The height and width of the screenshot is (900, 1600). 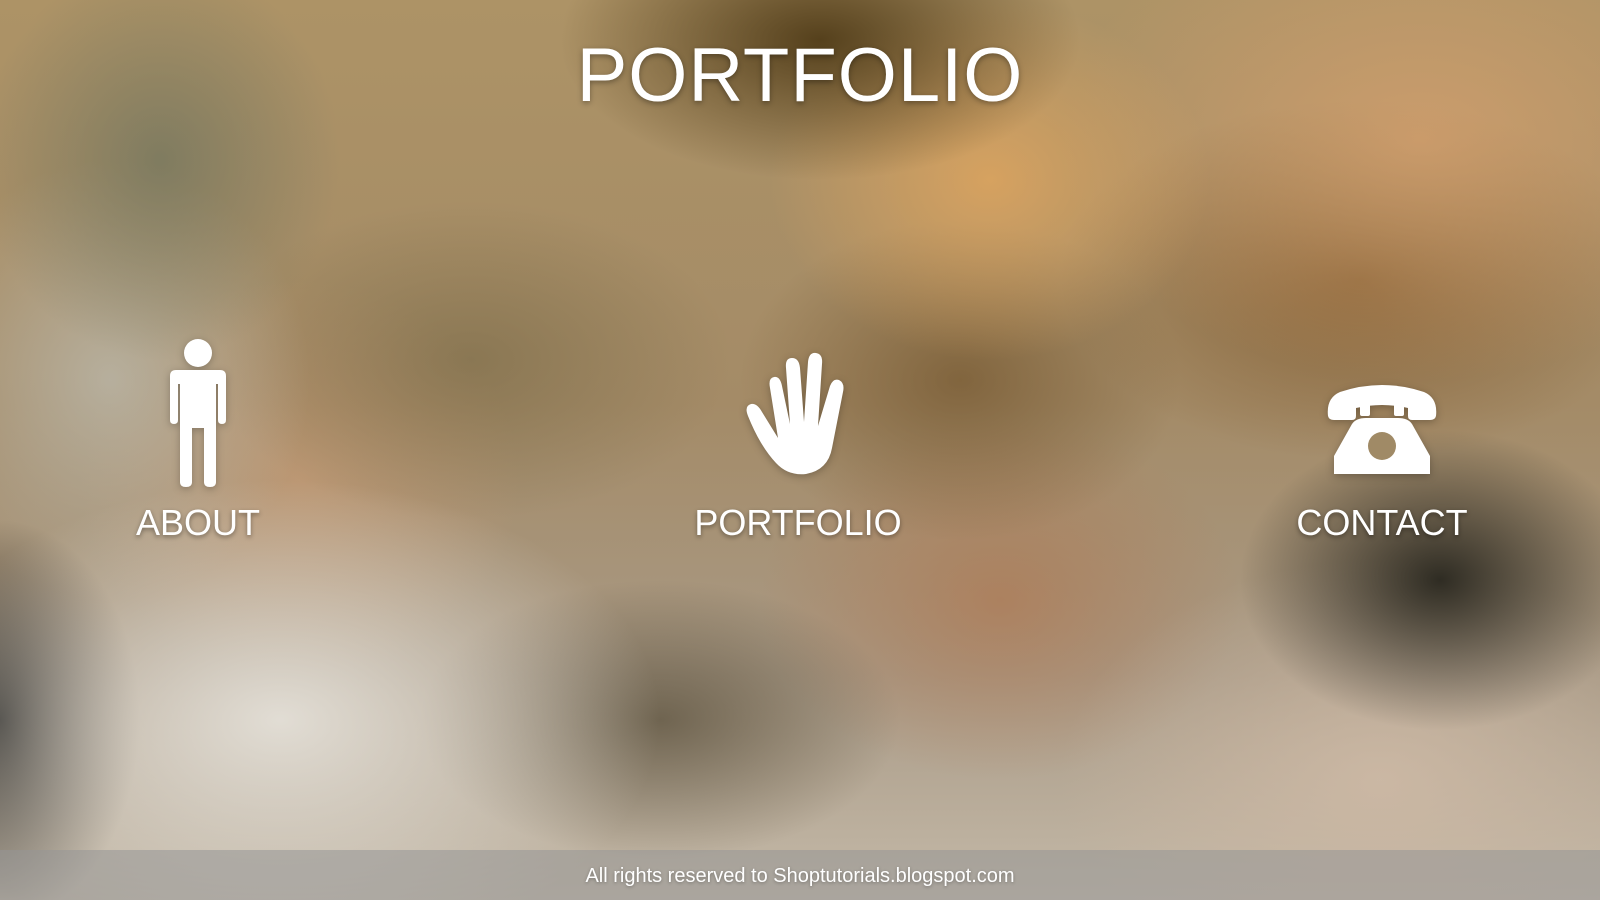 I want to click on nav-contact-label: CONTACT, so click(x=1382, y=522).